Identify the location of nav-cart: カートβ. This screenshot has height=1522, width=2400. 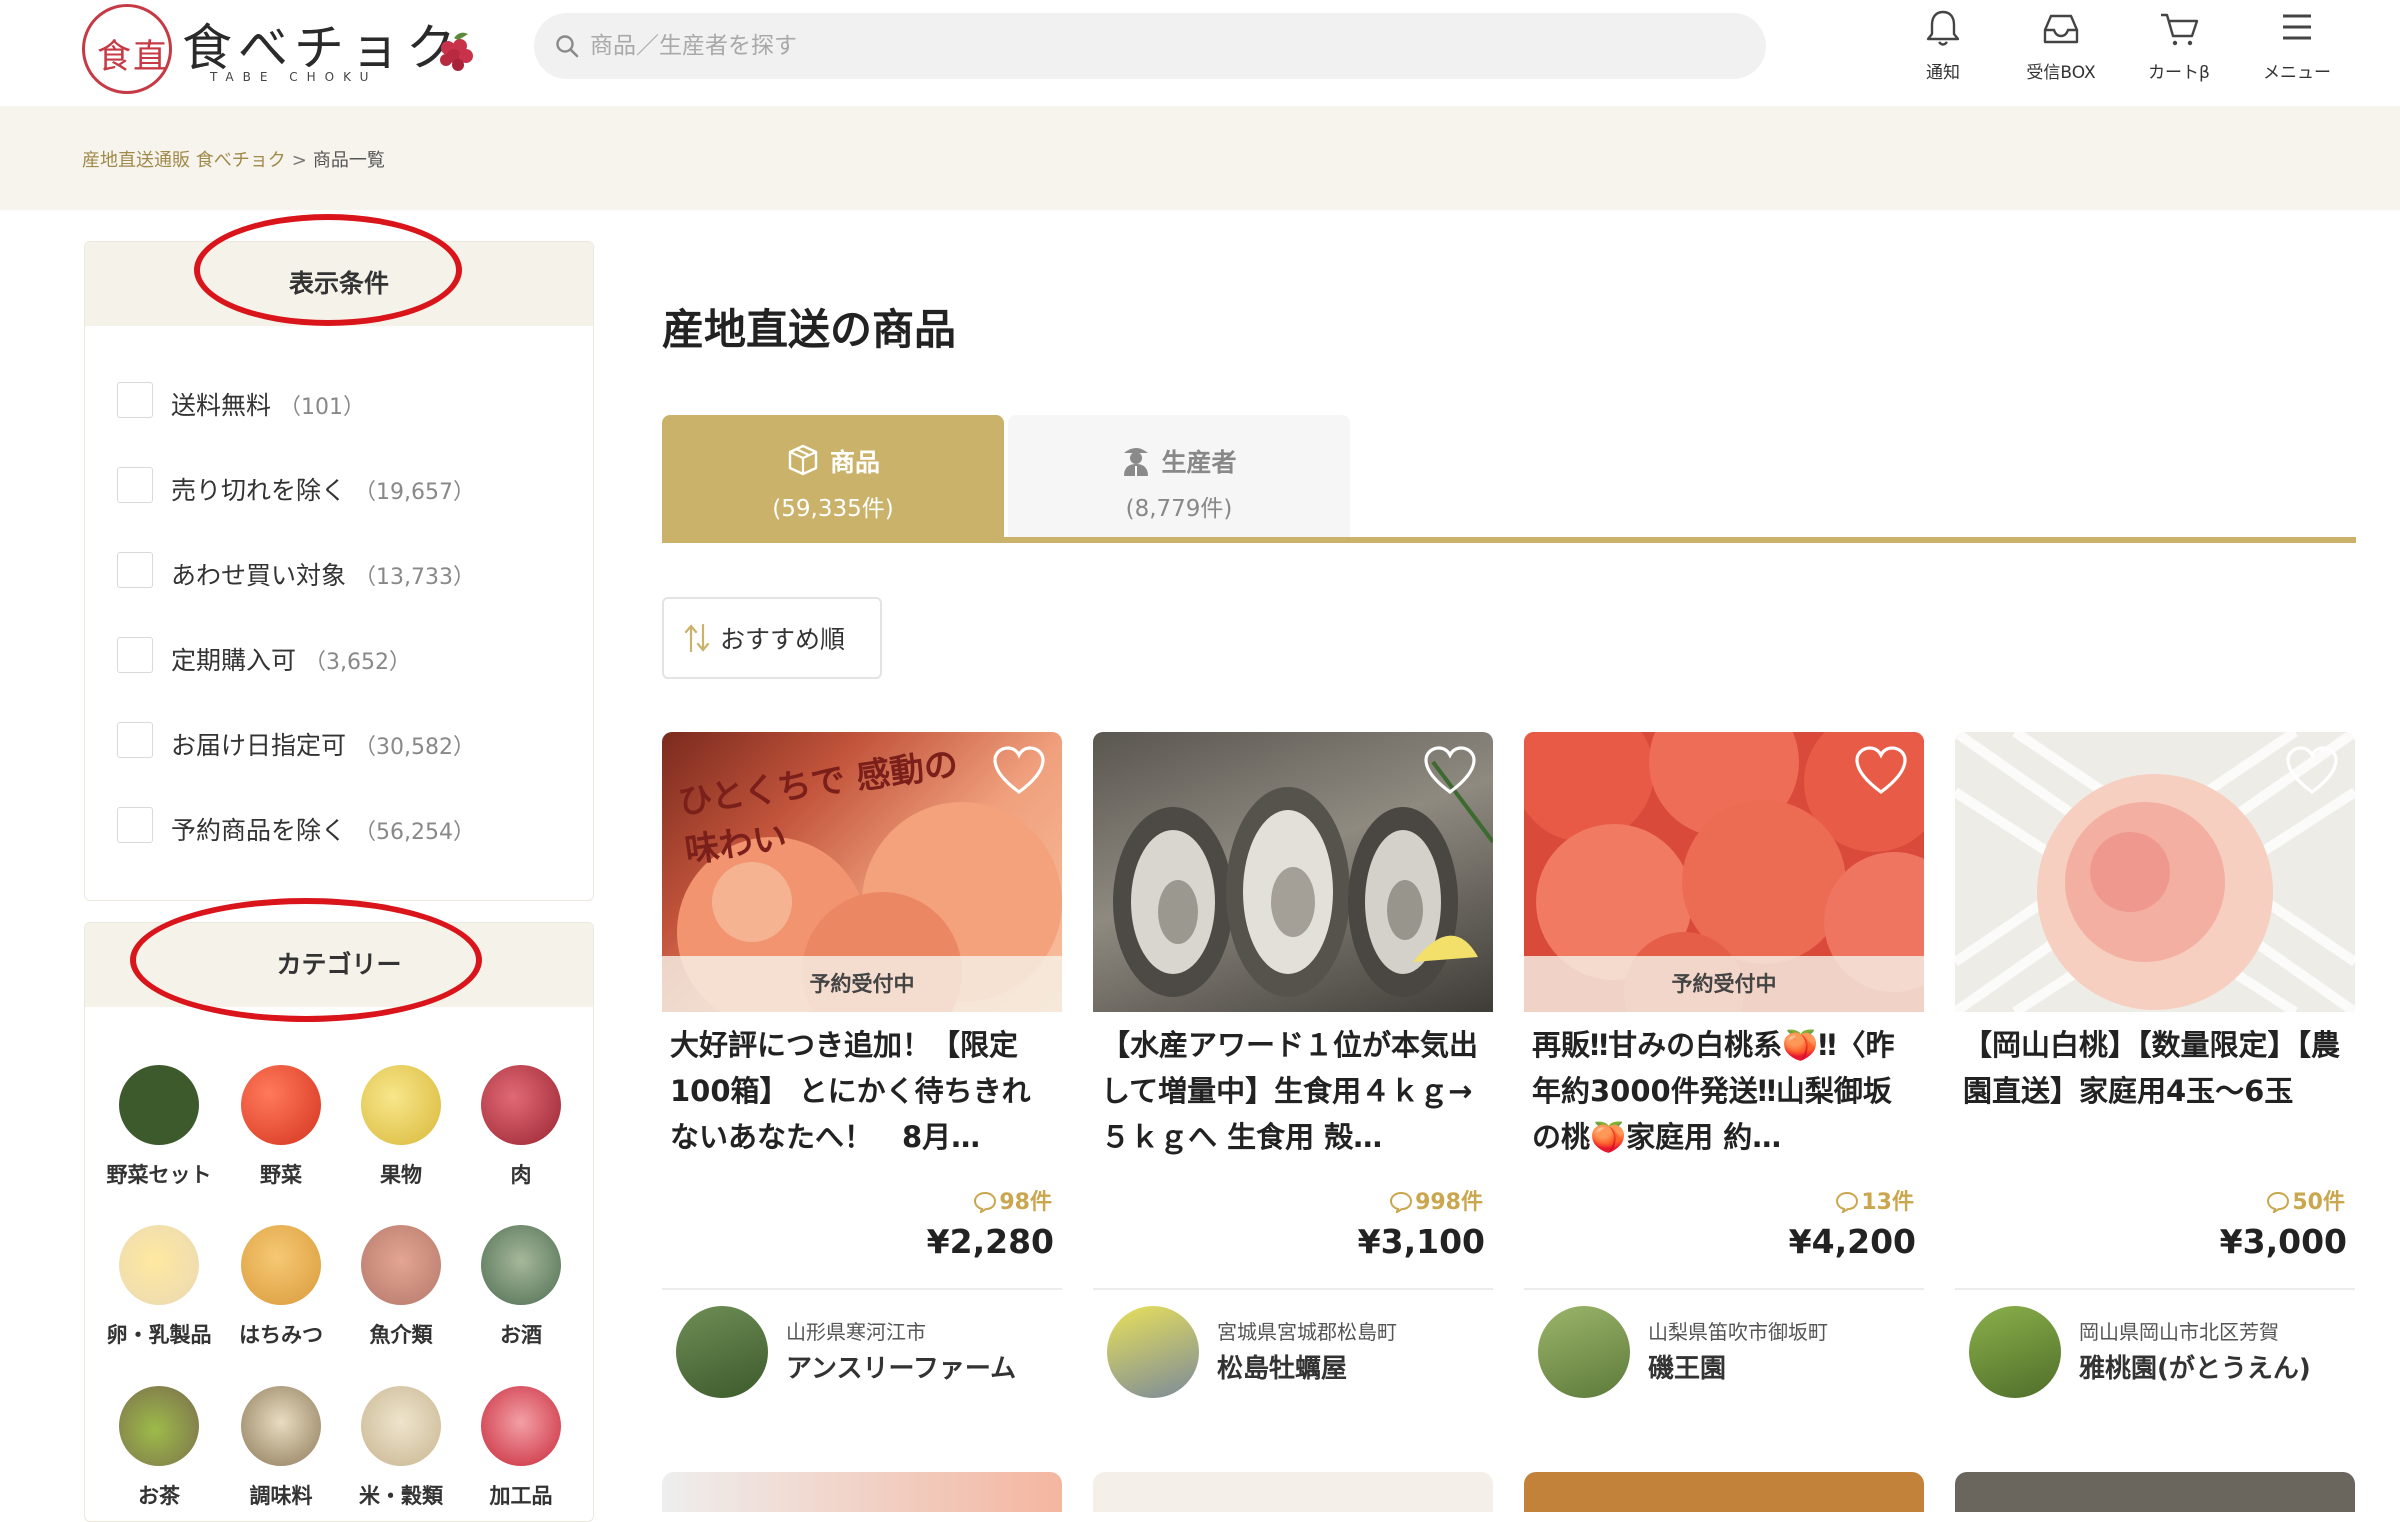
(2179, 49).